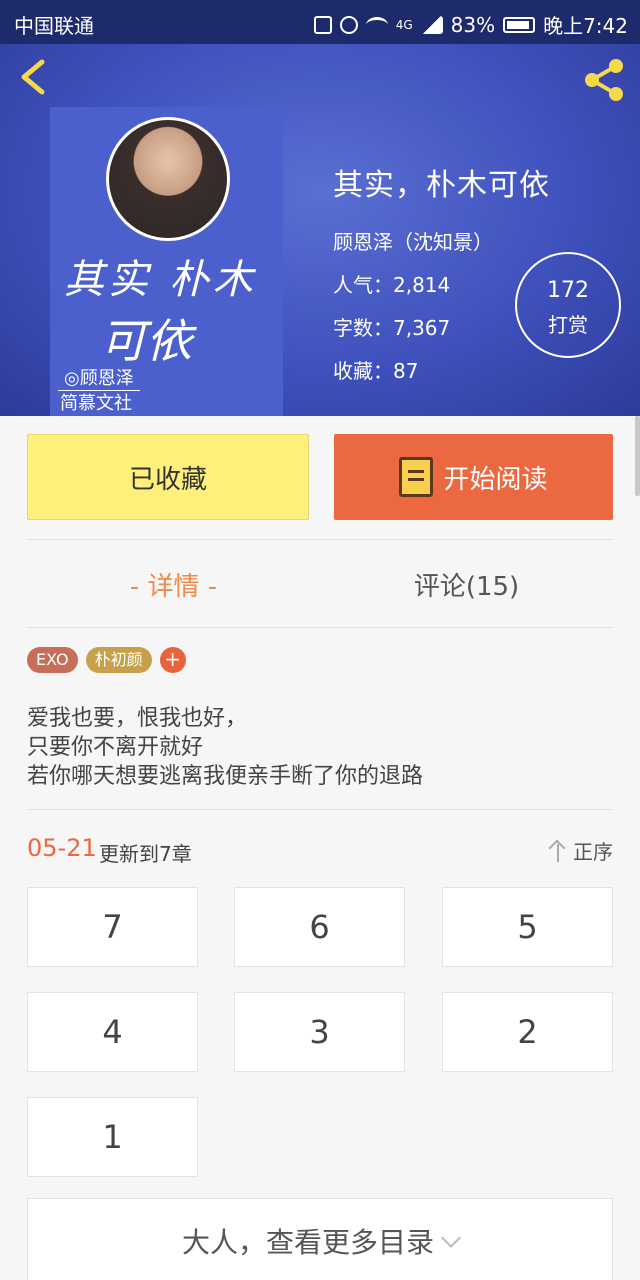 The width and height of the screenshot is (640, 1280). I want to click on tip-count: 172, so click(568, 290).